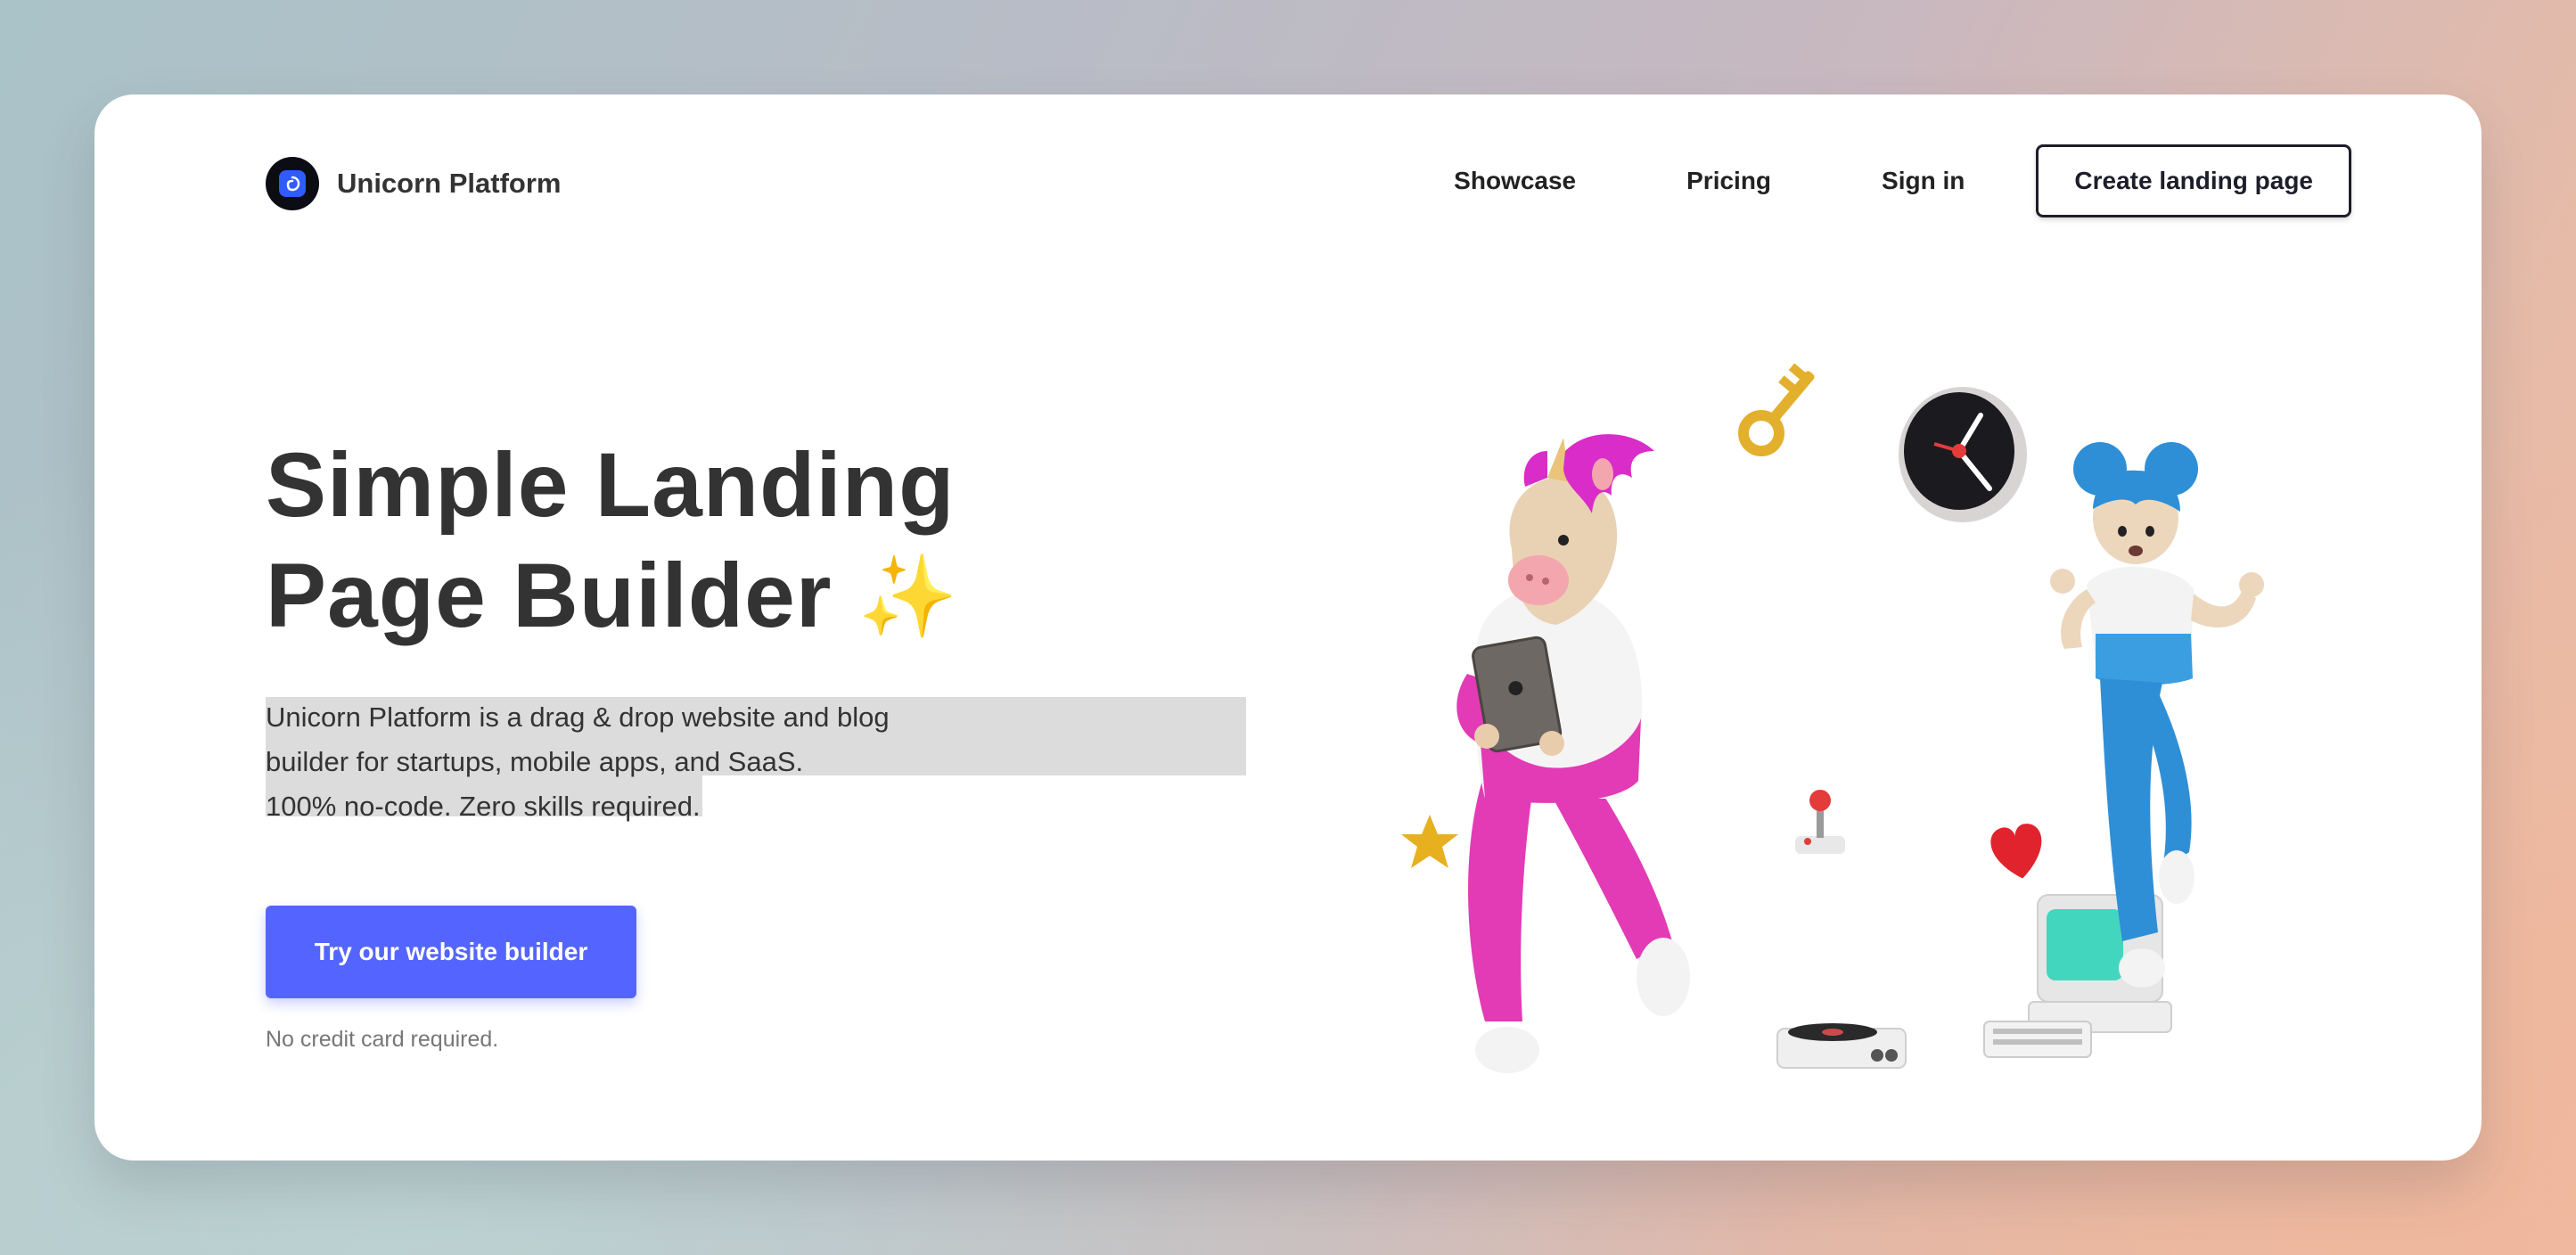 The image size is (2576, 1255). I want to click on try-website-builder-button: Try our website builder, so click(451, 952).